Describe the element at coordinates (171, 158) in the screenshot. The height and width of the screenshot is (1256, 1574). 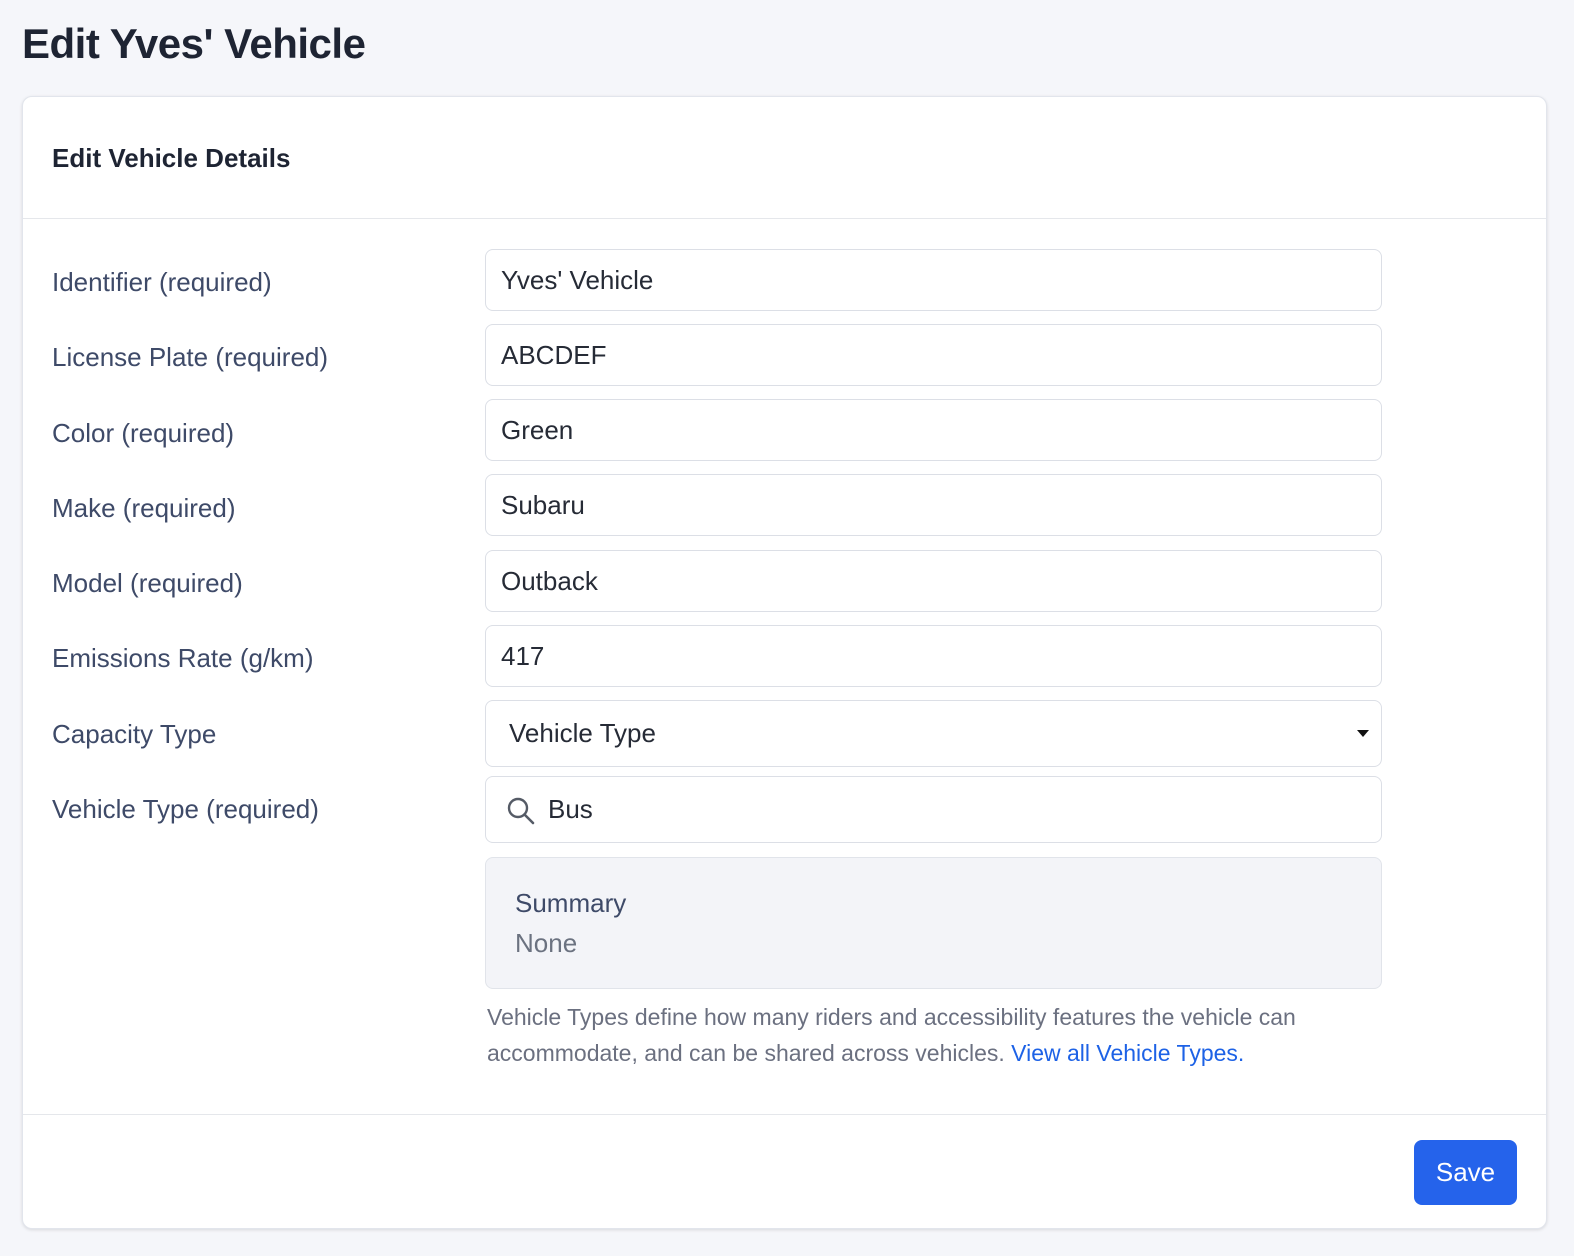
I see `card-title: Edit Vehicle Details` at that location.